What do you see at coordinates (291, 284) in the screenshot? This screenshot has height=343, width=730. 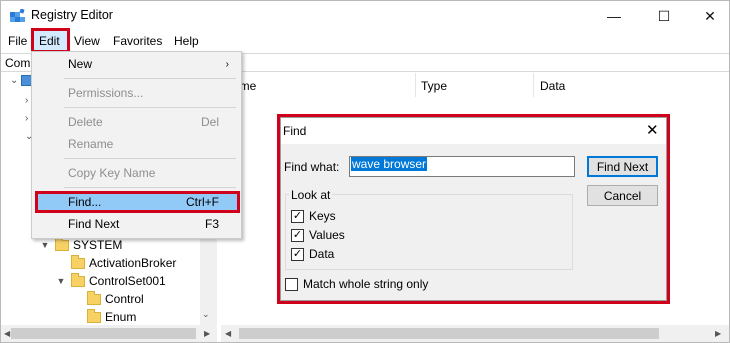 I see `match-whole-checkbox` at bounding box center [291, 284].